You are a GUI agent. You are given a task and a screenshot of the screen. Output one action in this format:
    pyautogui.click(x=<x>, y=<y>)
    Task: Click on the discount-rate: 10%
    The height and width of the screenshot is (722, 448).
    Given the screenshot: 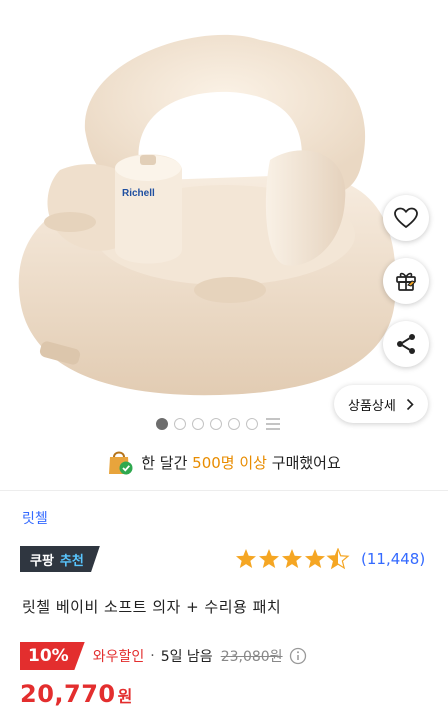 What is the action you would take?
    pyautogui.click(x=52, y=656)
    